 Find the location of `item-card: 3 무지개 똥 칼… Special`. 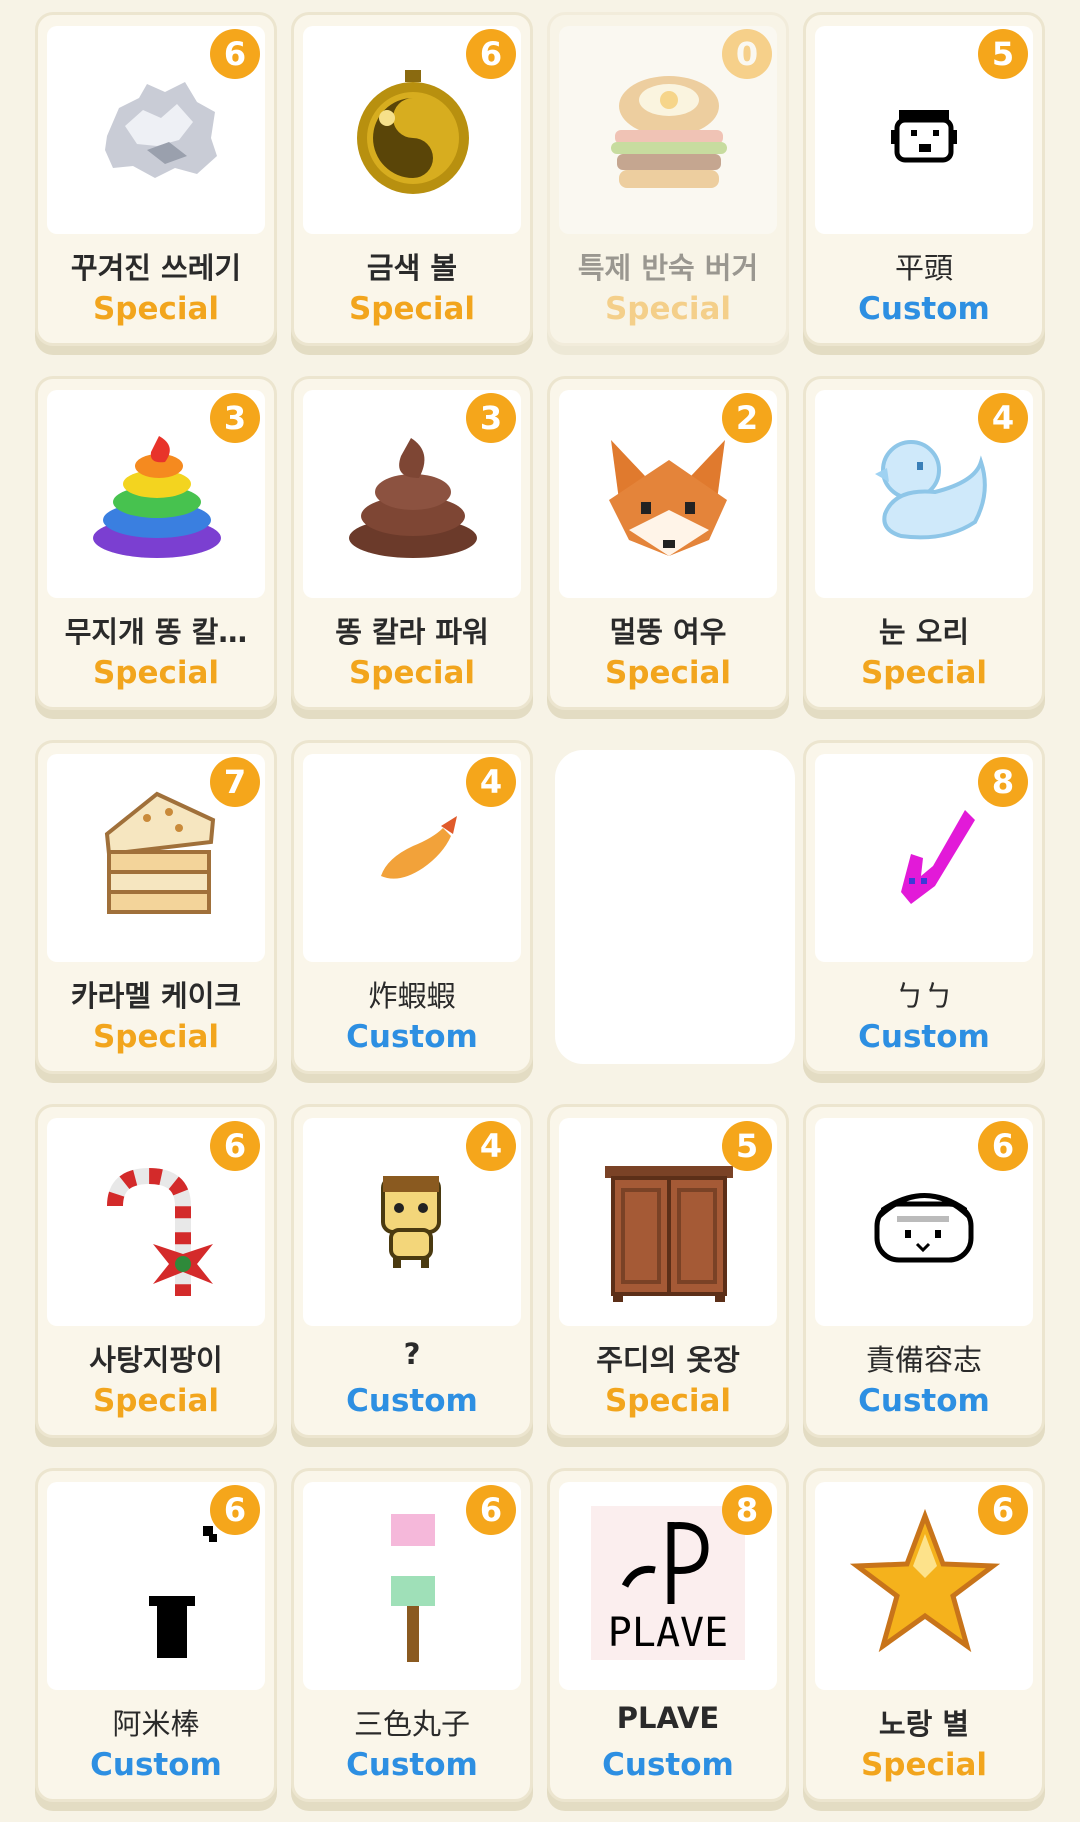

item-card: 3 무지개 똥 칼… Special is located at coordinates (156, 543).